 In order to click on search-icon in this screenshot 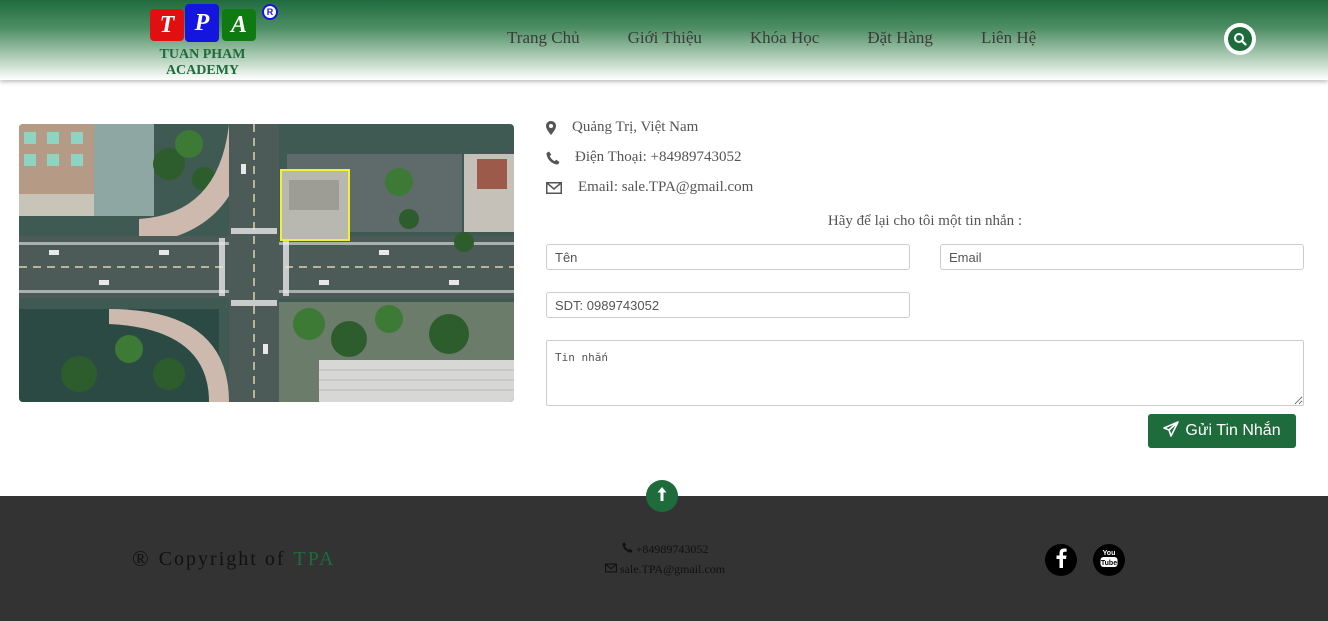, I will do `click(1240, 39)`.